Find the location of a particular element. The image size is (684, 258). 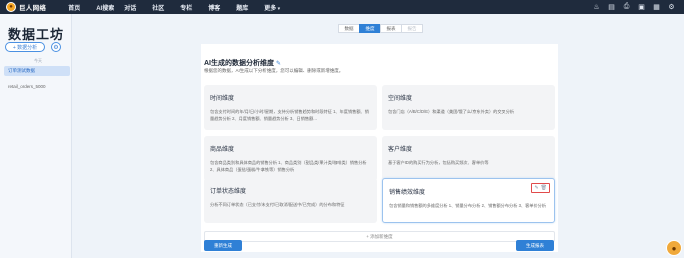

tab-dimension: 维度 is located at coordinates (370, 28).